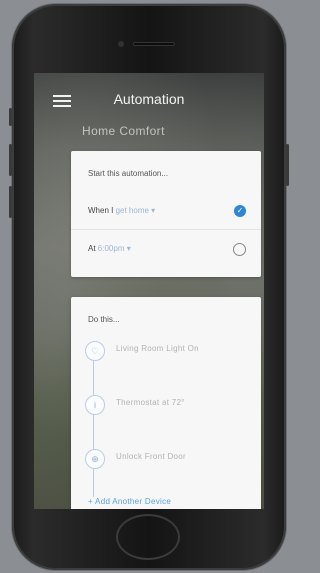  I want to click on trigger-option-value: get home, so click(132, 210).